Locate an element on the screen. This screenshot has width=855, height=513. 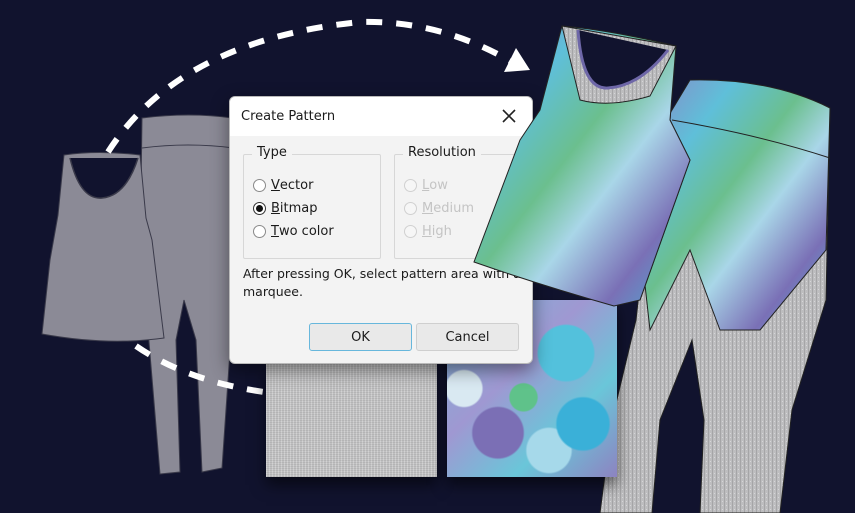
dialog-titlebar: Create Pattern is located at coordinates (381, 116).